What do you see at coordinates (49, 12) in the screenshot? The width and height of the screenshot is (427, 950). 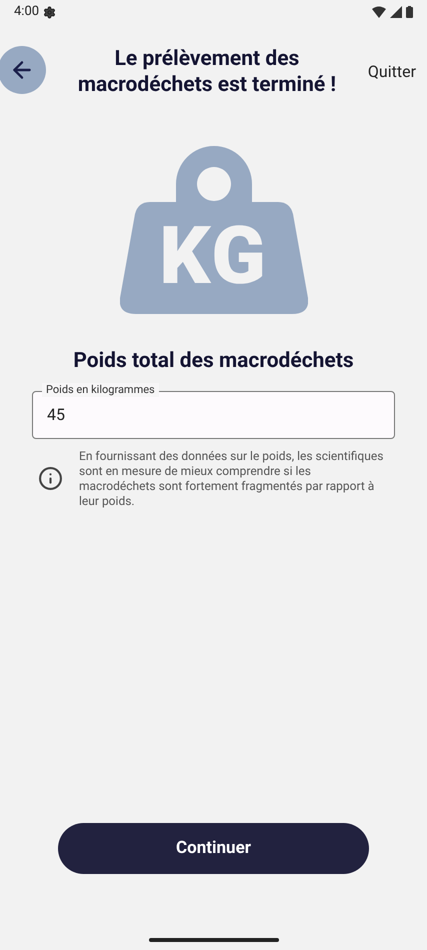 I see `settings-icon` at bounding box center [49, 12].